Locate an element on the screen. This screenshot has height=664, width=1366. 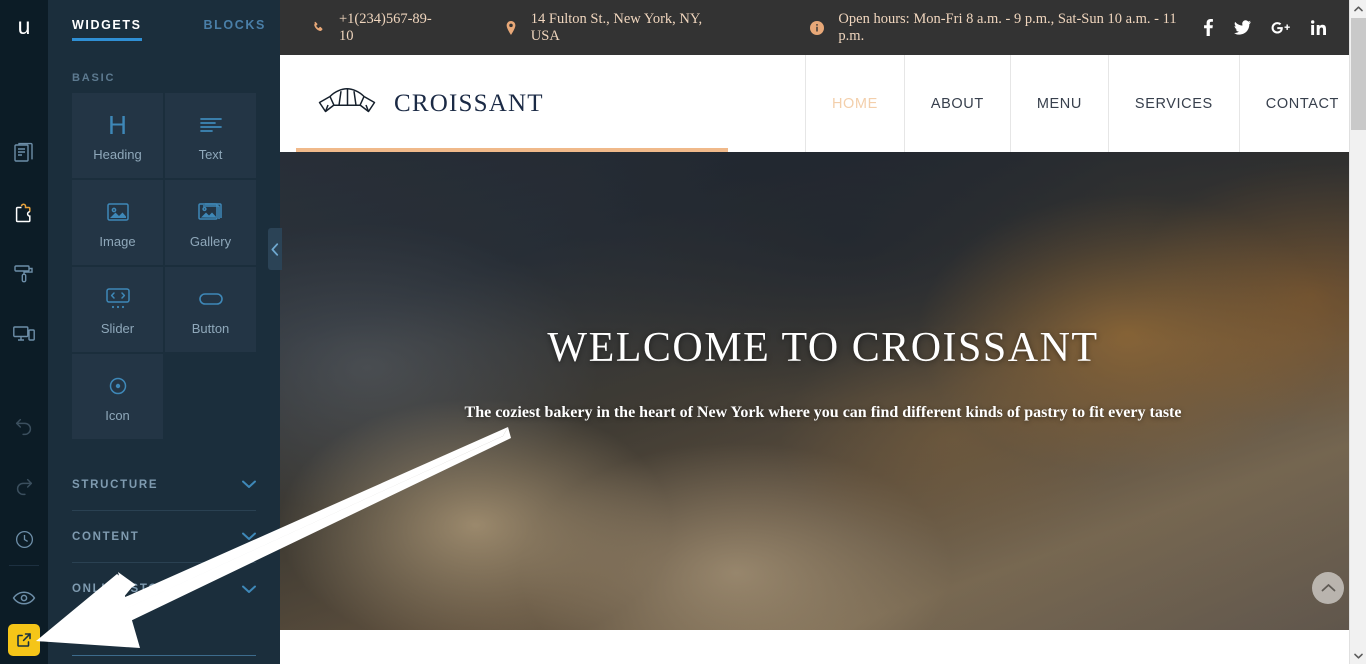
online-store-search-item: Search is located at coordinates (164, 635).